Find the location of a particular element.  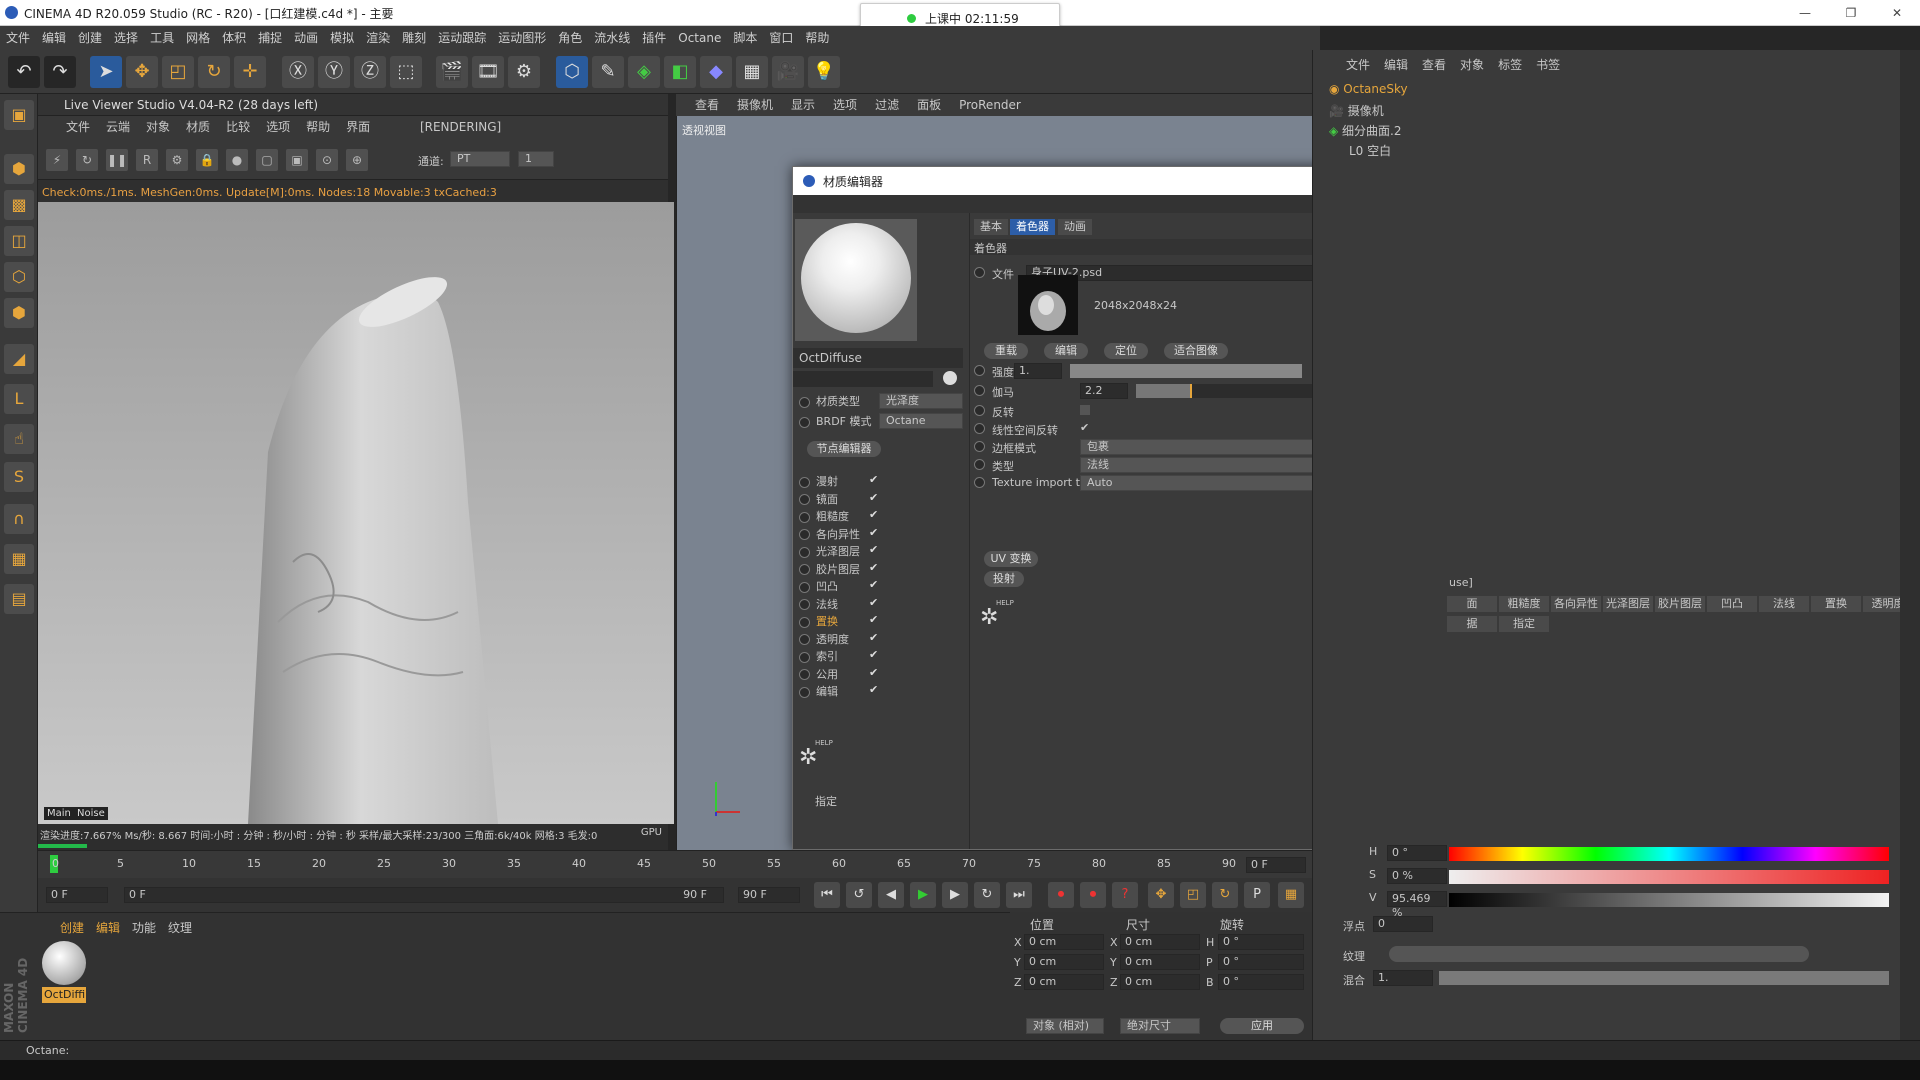

object-row: ◈ 细分曲面.2 is located at coordinates (1365, 131).